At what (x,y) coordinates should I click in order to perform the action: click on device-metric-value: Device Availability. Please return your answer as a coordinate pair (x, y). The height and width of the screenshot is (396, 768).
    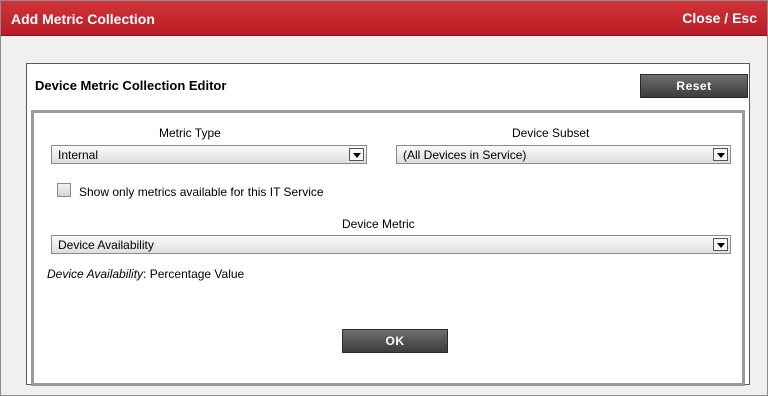
    Looking at the image, I should click on (106, 245).